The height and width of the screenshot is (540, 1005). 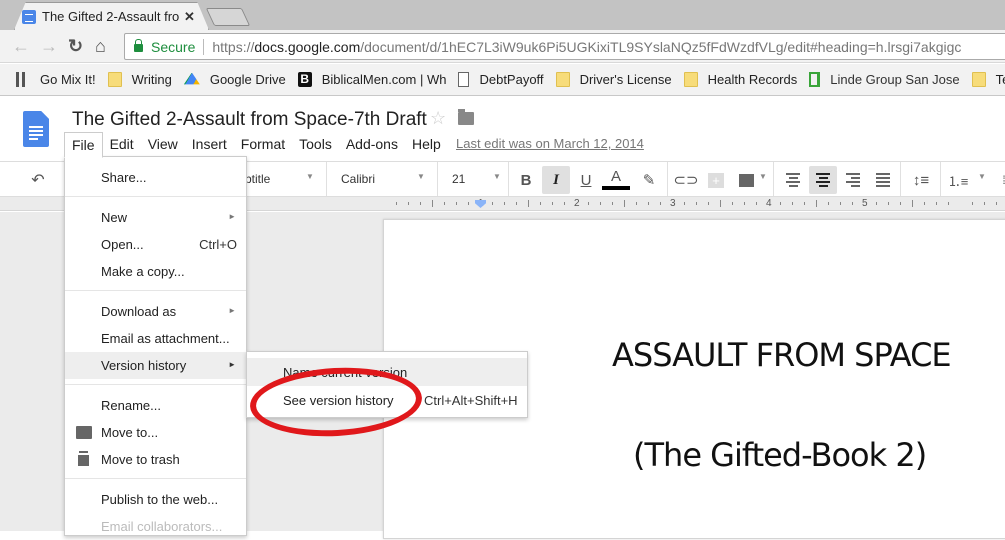 What do you see at coordinates (372, 144) in the screenshot?
I see `menu-add-ons: Add-ons` at bounding box center [372, 144].